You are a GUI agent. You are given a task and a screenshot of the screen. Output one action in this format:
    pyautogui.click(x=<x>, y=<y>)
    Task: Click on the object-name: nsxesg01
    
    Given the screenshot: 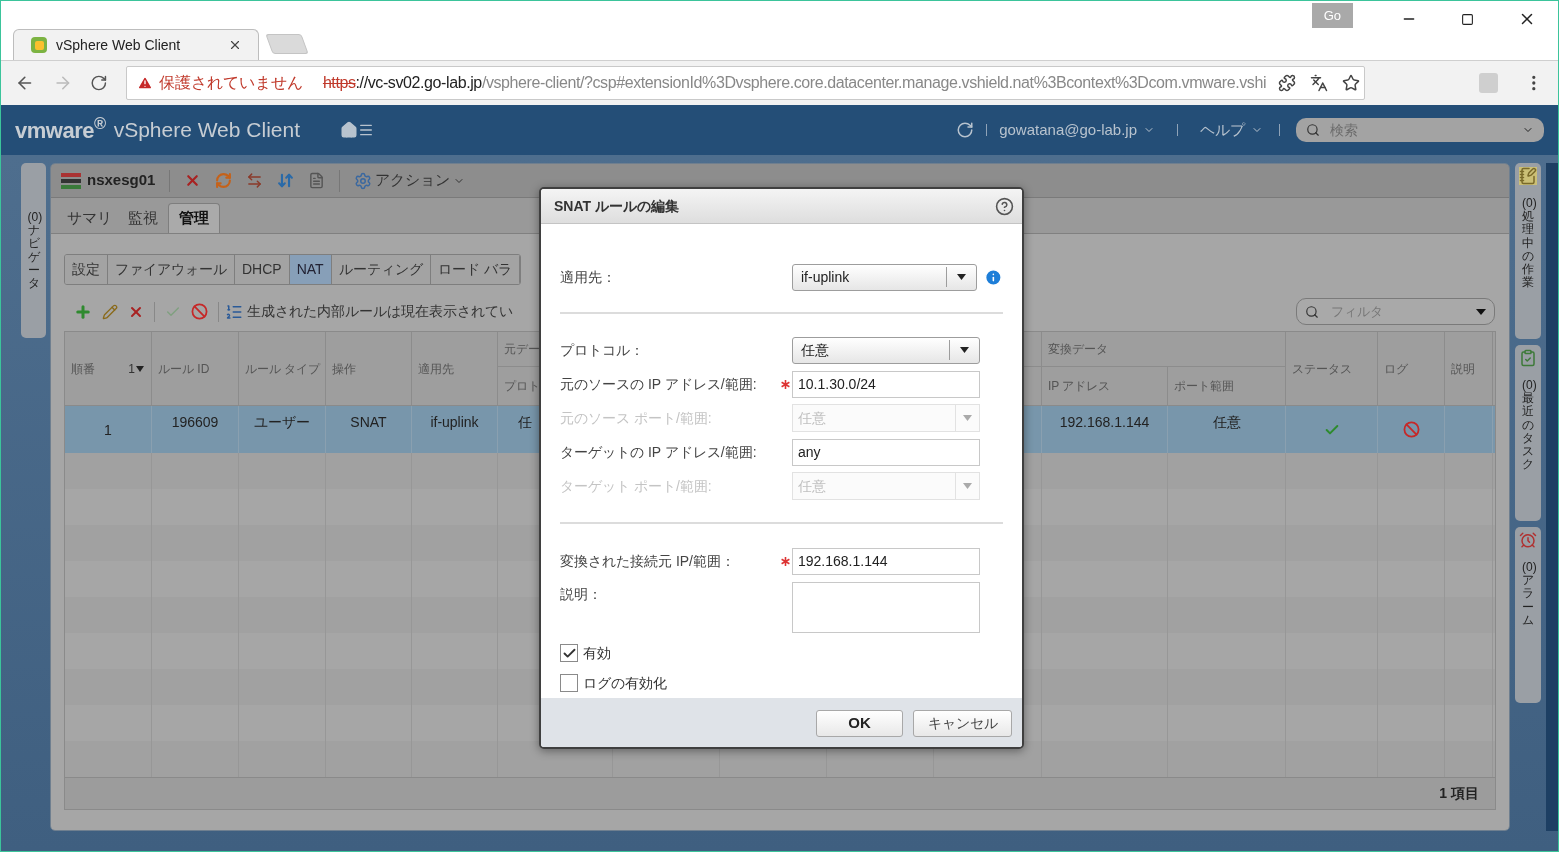 What is the action you would take?
    pyautogui.click(x=121, y=180)
    